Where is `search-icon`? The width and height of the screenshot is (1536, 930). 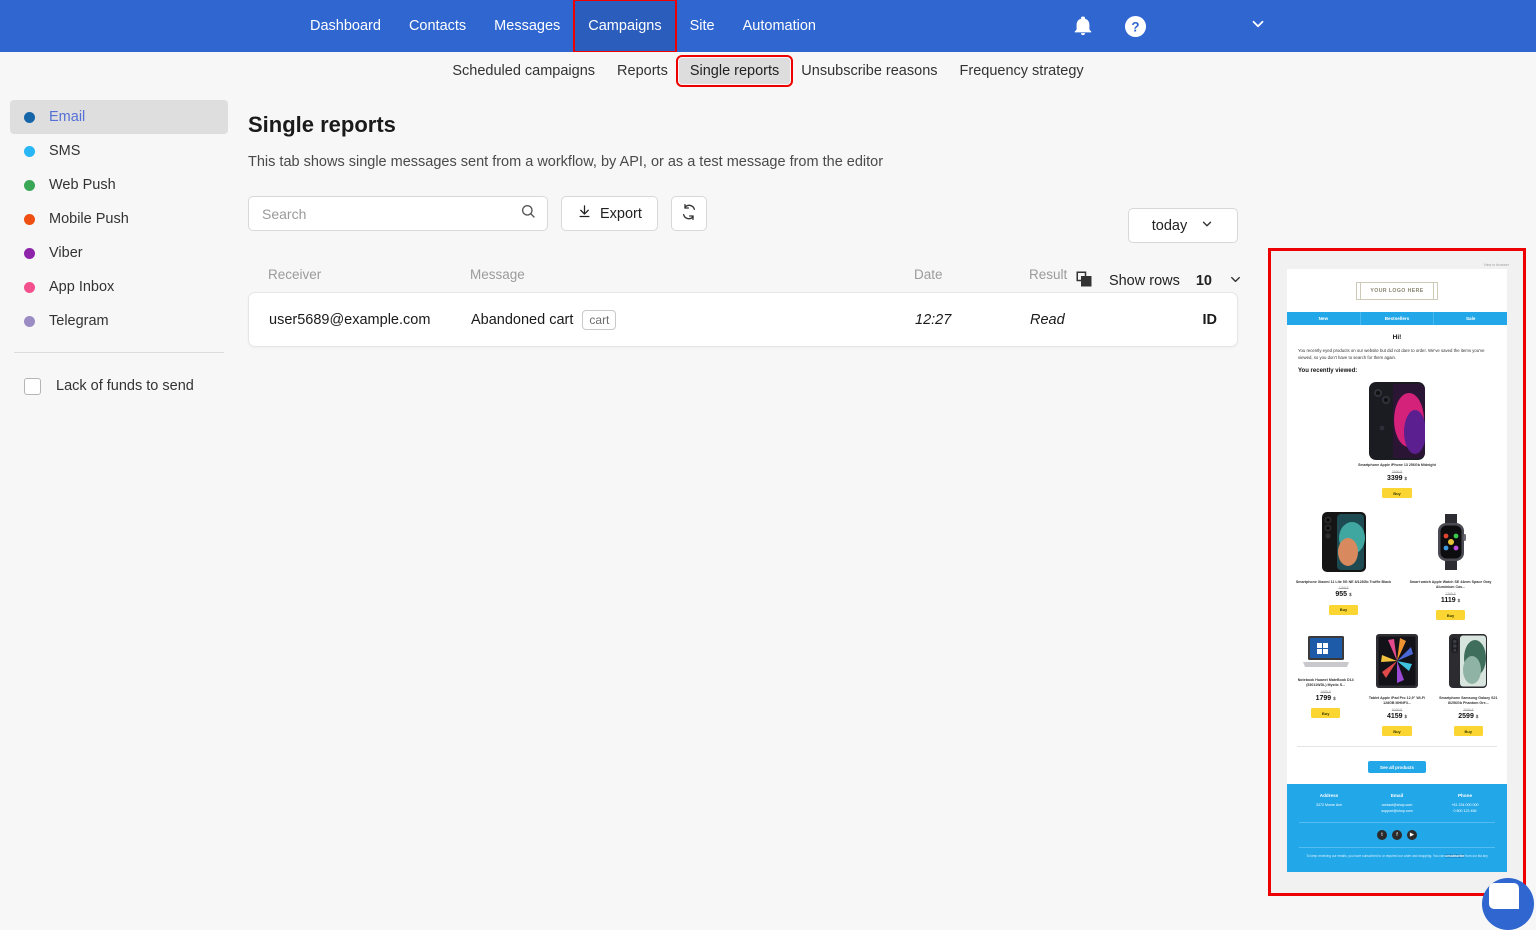
search-icon is located at coordinates (528, 213).